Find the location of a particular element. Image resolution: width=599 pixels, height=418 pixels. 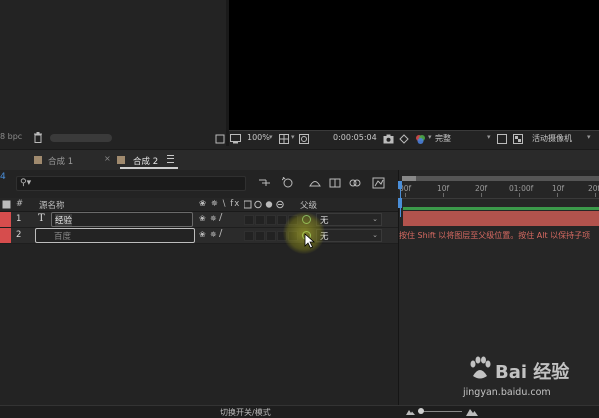

layer-column-header: # 源名称 ❀ ✵ \ fx 父级 is located at coordinates (199, 205).